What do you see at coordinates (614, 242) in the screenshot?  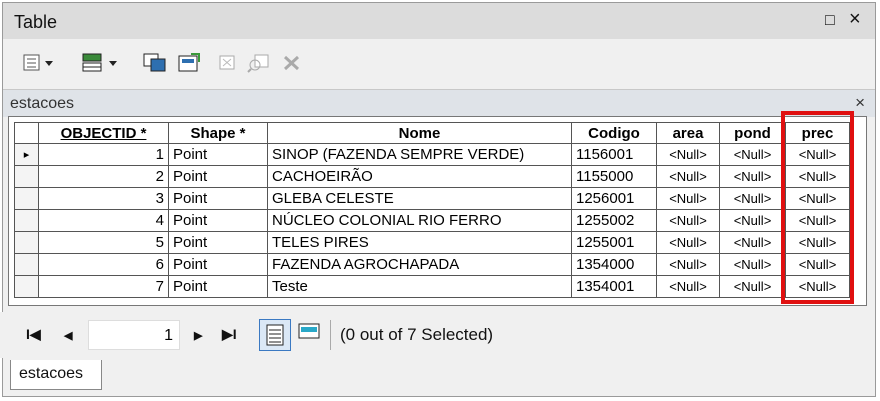 I see `cell-codigo: 1255001` at bounding box center [614, 242].